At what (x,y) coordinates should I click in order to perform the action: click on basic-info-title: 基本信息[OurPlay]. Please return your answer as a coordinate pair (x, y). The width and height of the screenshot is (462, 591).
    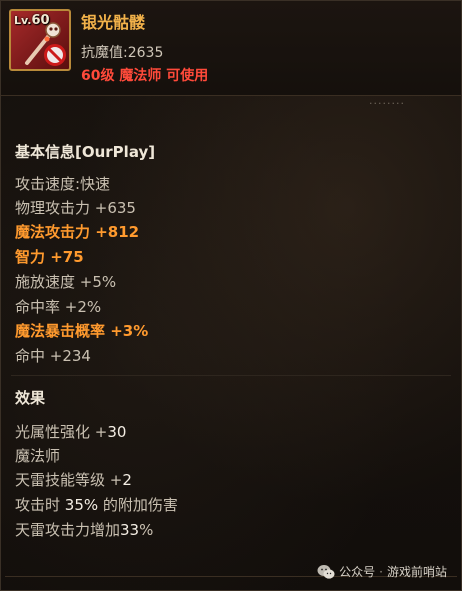
    Looking at the image, I should click on (85, 152).